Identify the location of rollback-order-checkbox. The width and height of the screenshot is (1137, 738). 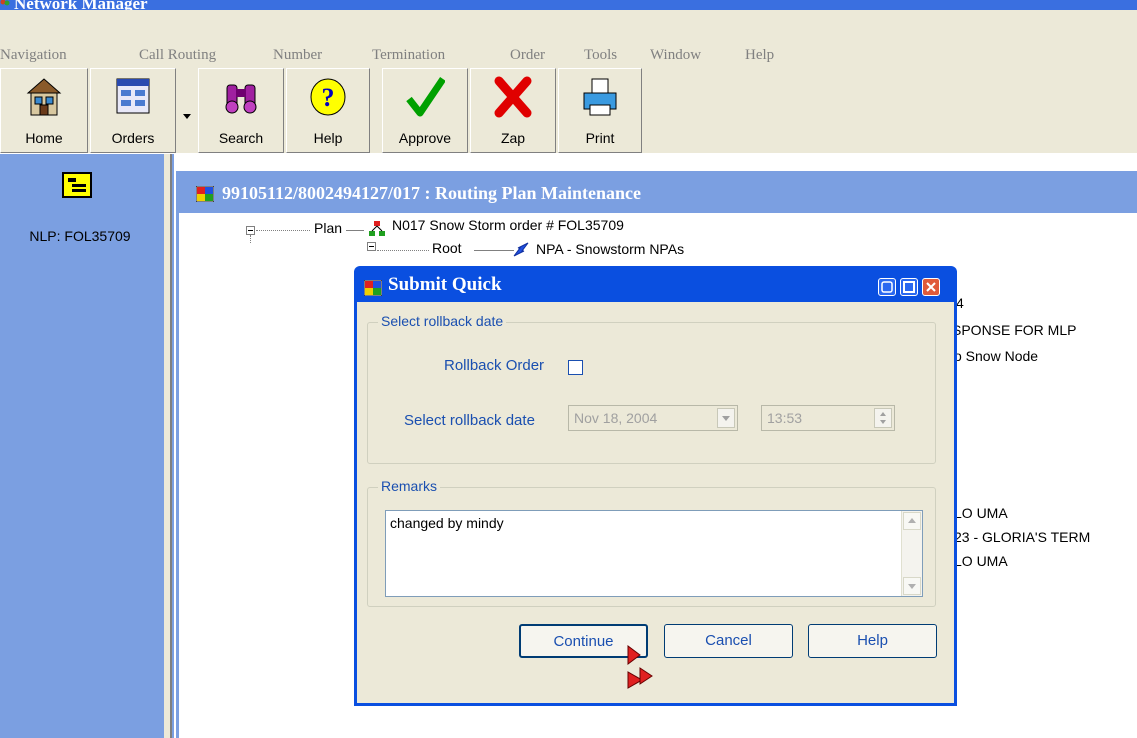
(575, 367).